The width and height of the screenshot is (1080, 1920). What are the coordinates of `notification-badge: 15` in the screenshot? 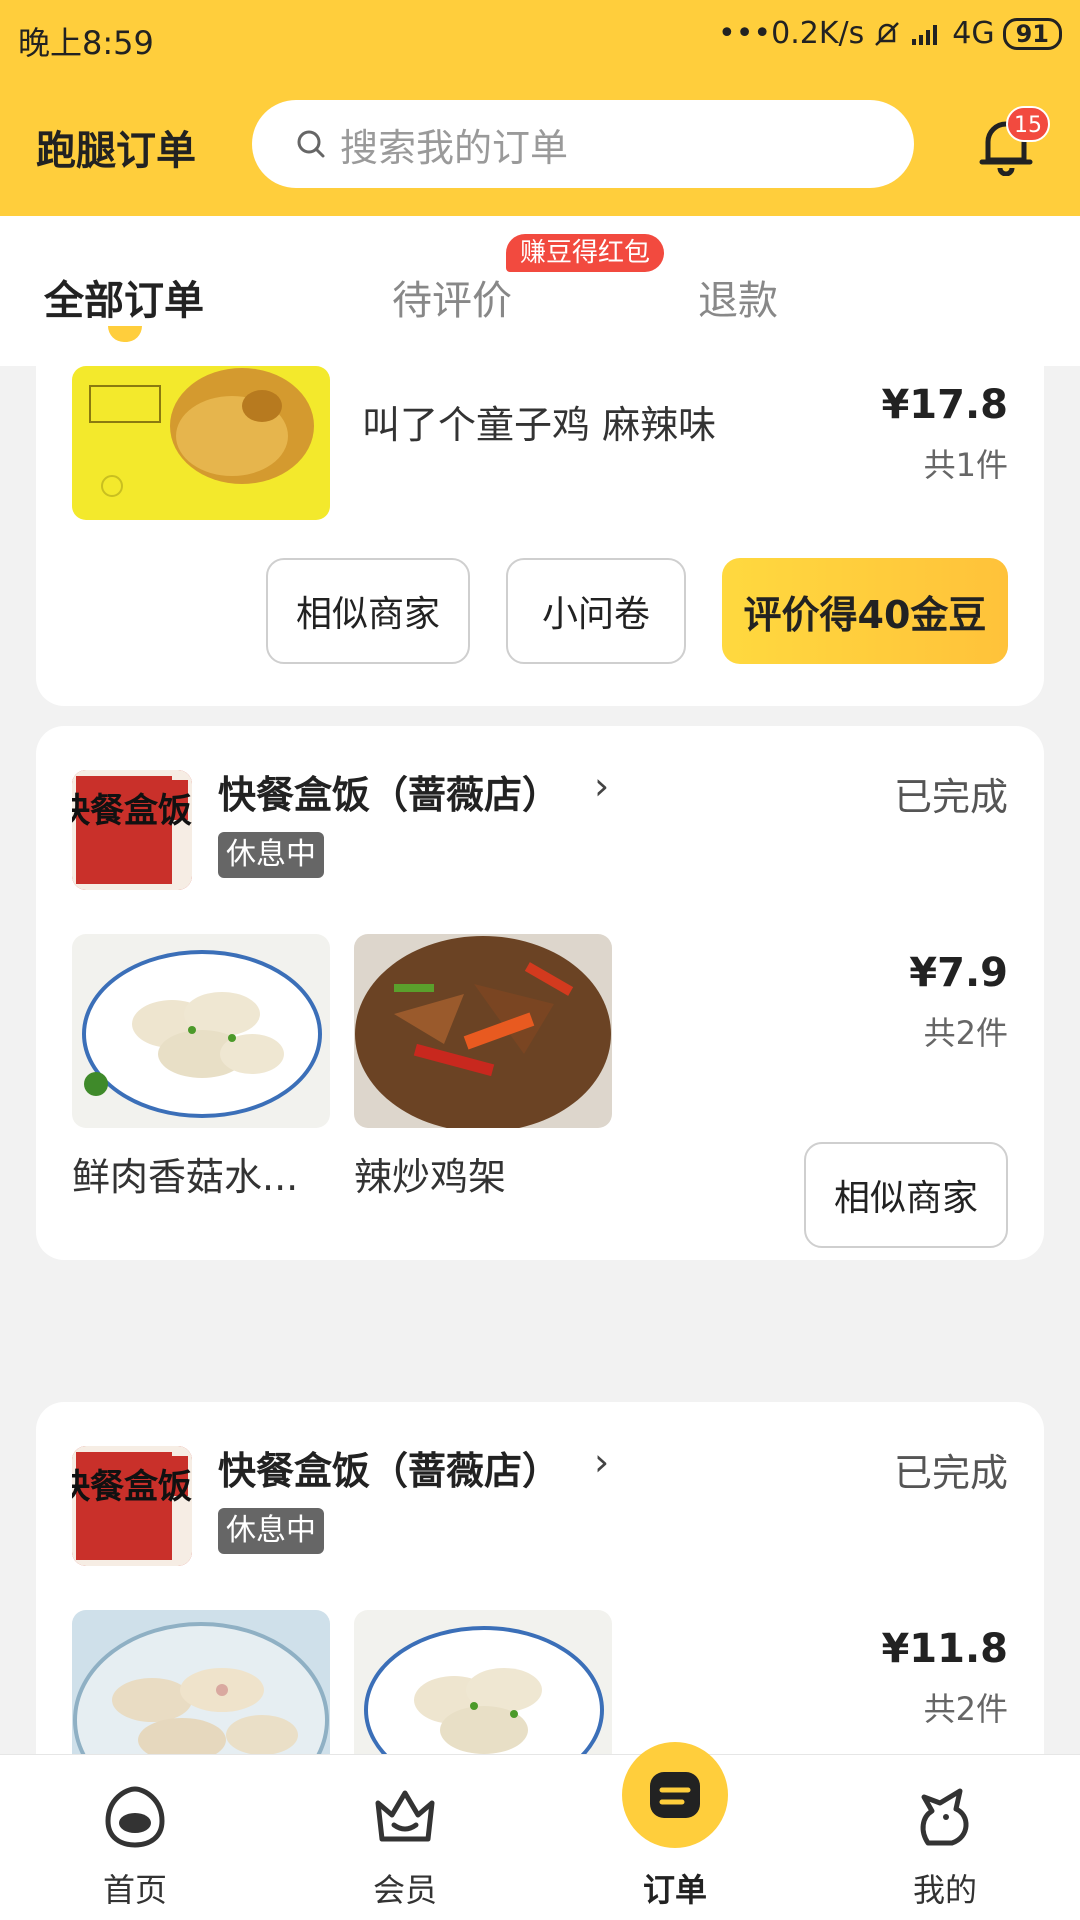 It's located at (1028, 124).